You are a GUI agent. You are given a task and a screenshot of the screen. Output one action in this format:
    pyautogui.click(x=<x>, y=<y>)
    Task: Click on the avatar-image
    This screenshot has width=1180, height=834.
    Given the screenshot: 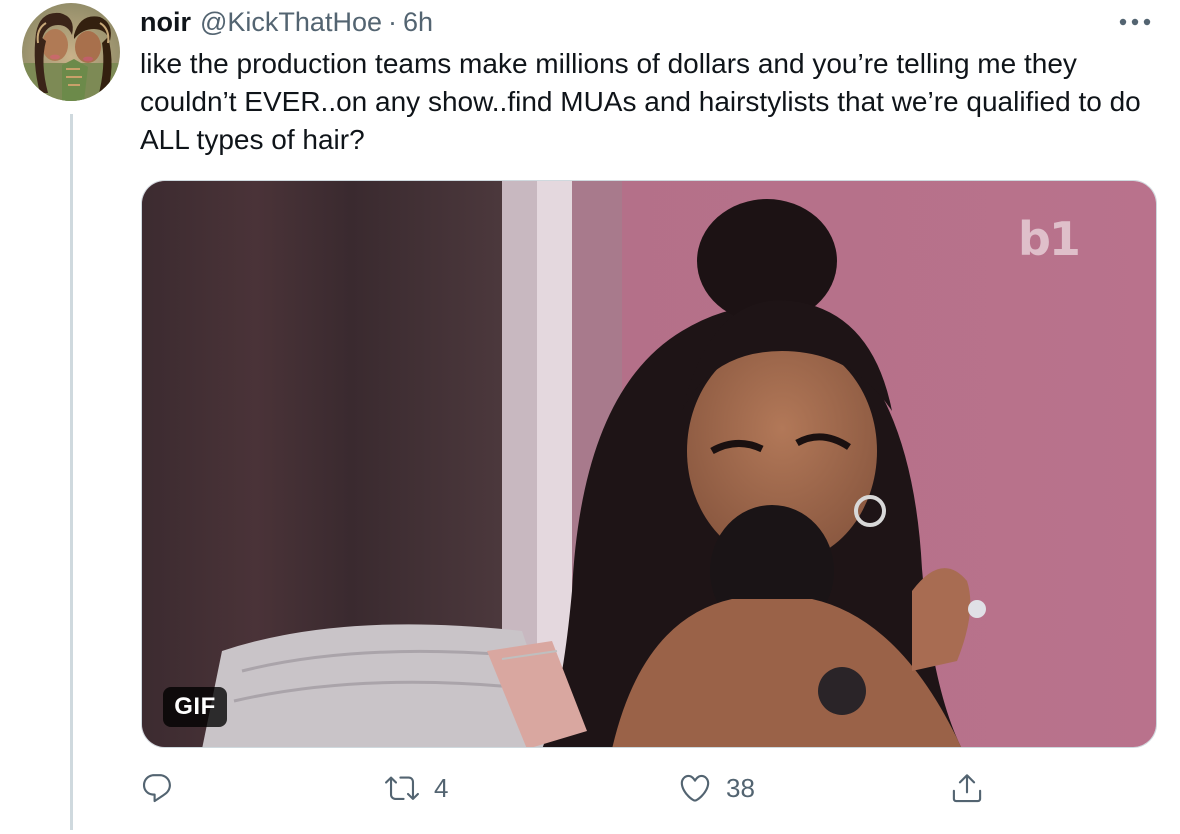 What is the action you would take?
    pyautogui.click(x=71, y=52)
    